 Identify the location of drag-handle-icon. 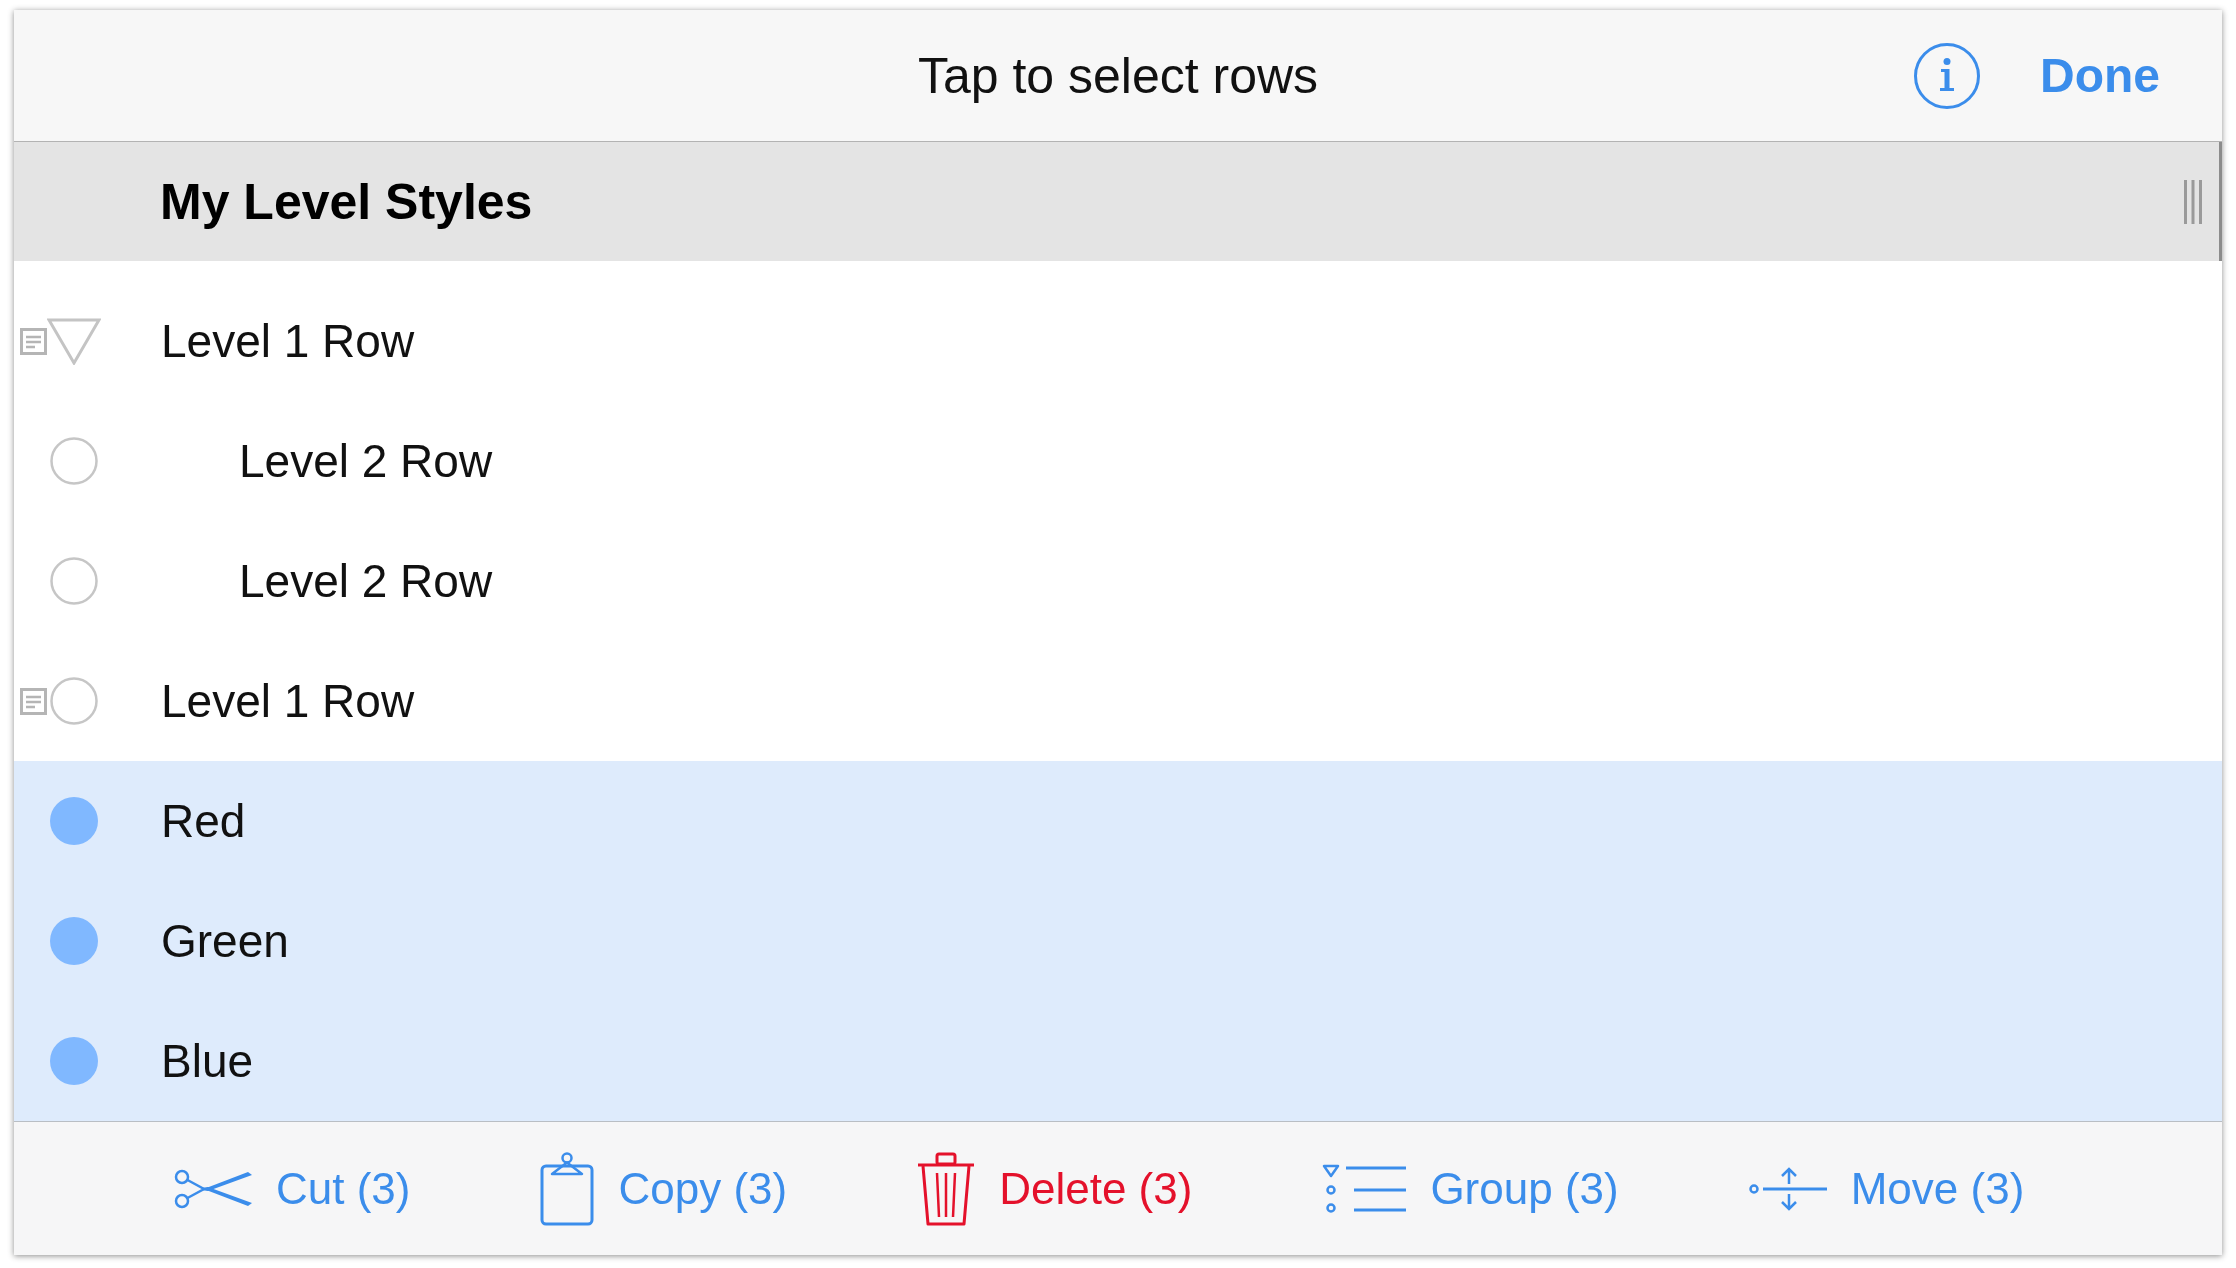
(2193, 201).